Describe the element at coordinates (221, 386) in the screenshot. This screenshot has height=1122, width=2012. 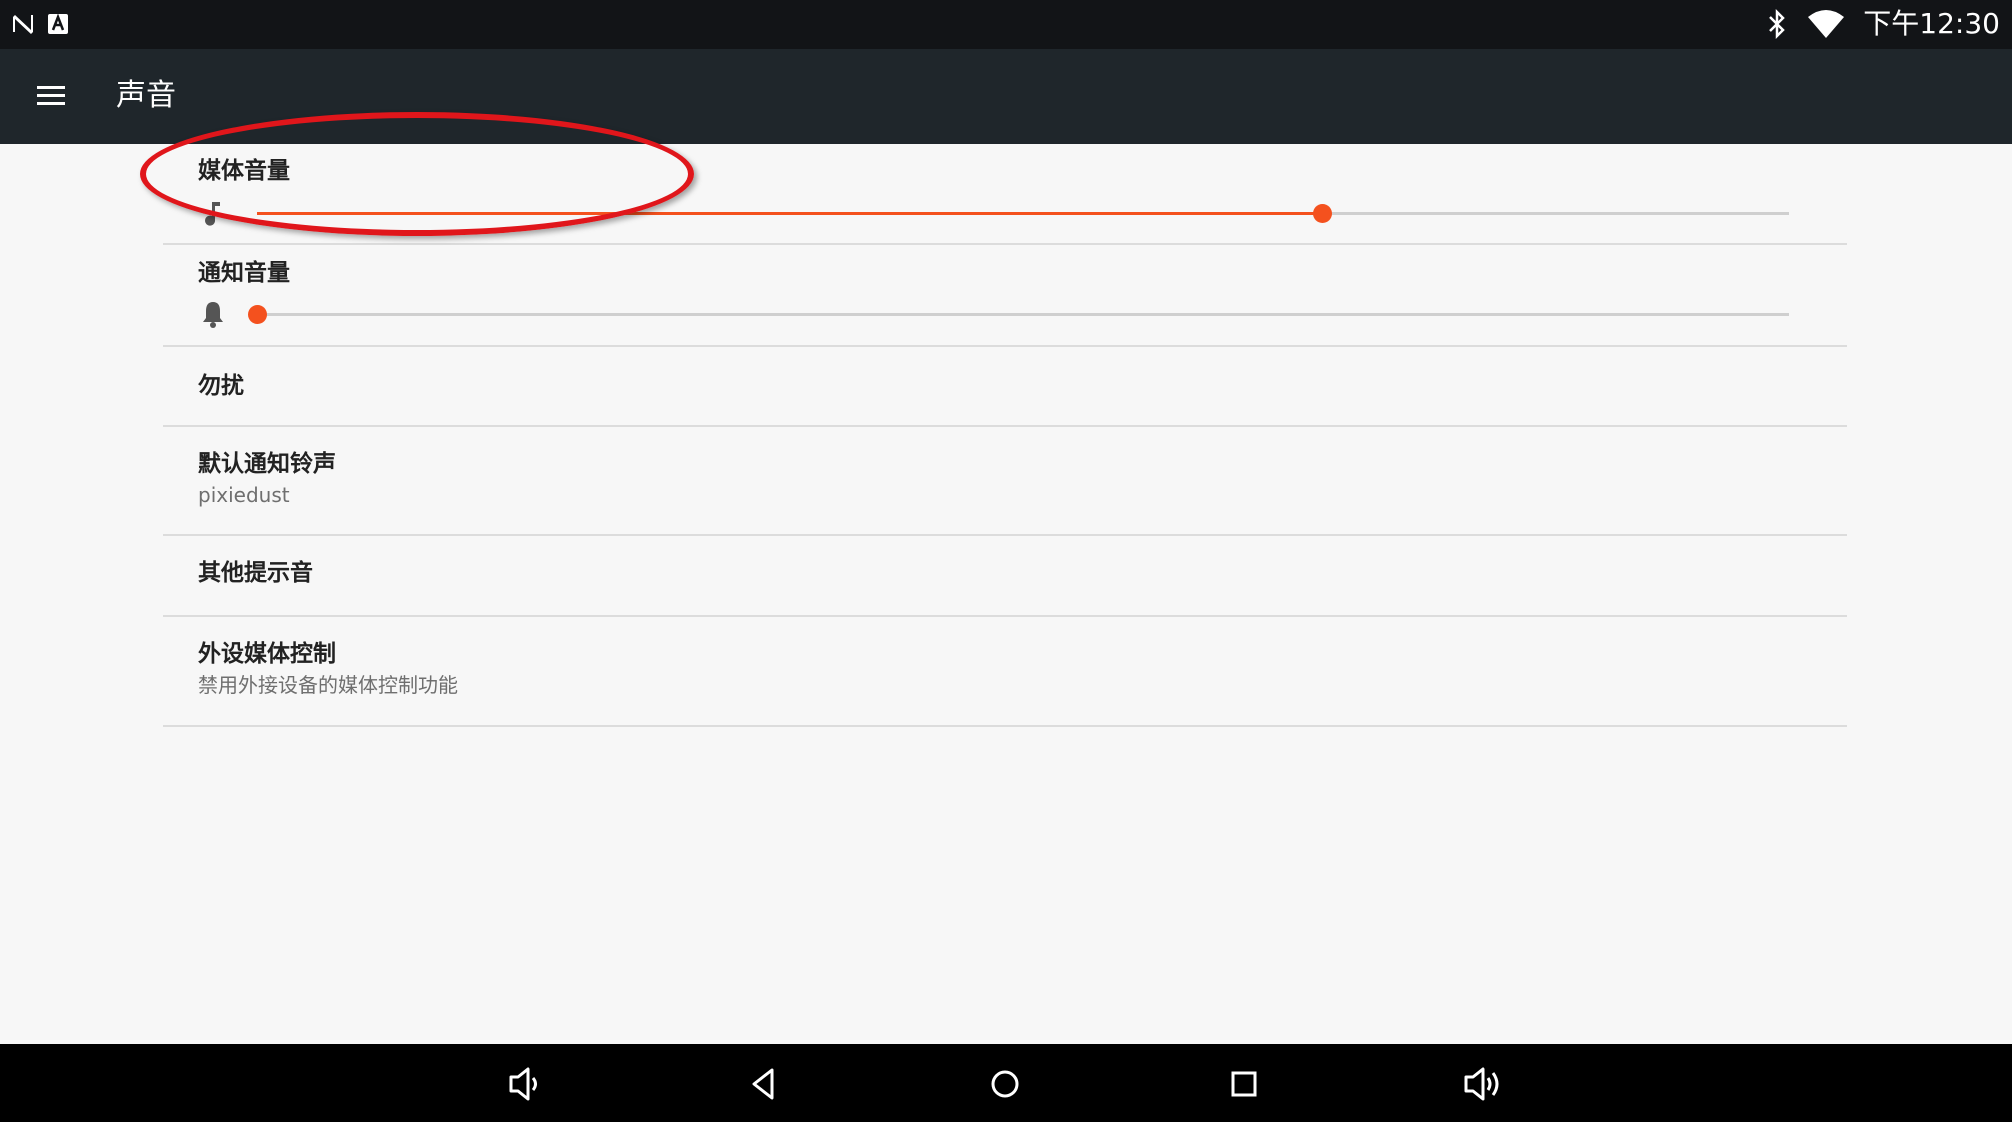
I see `dnd-title: 勿扰` at that location.